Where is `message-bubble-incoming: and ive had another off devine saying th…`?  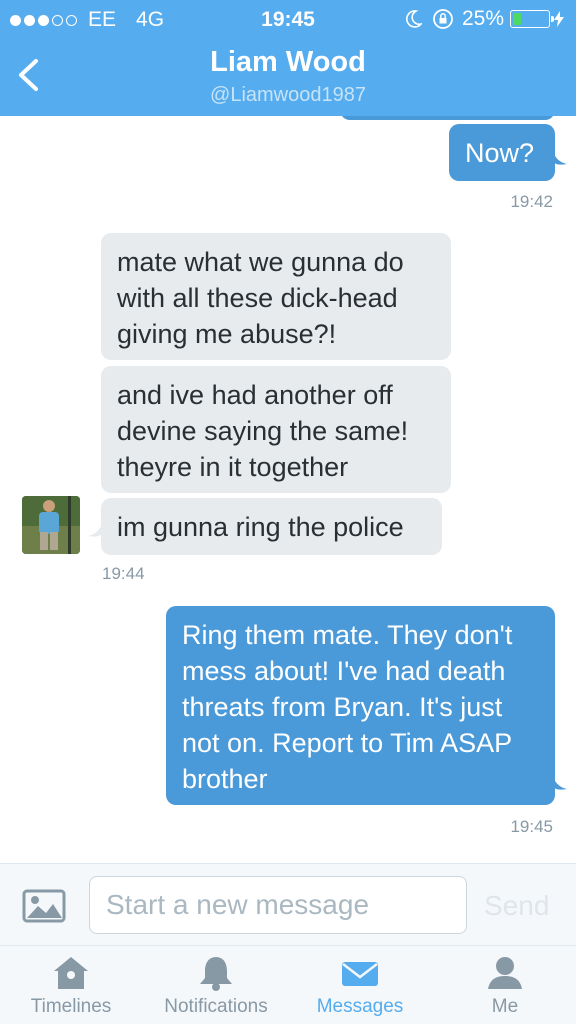
message-bubble-incoming: and ive had another off devine saying th… is located at coordinates (276, 429).